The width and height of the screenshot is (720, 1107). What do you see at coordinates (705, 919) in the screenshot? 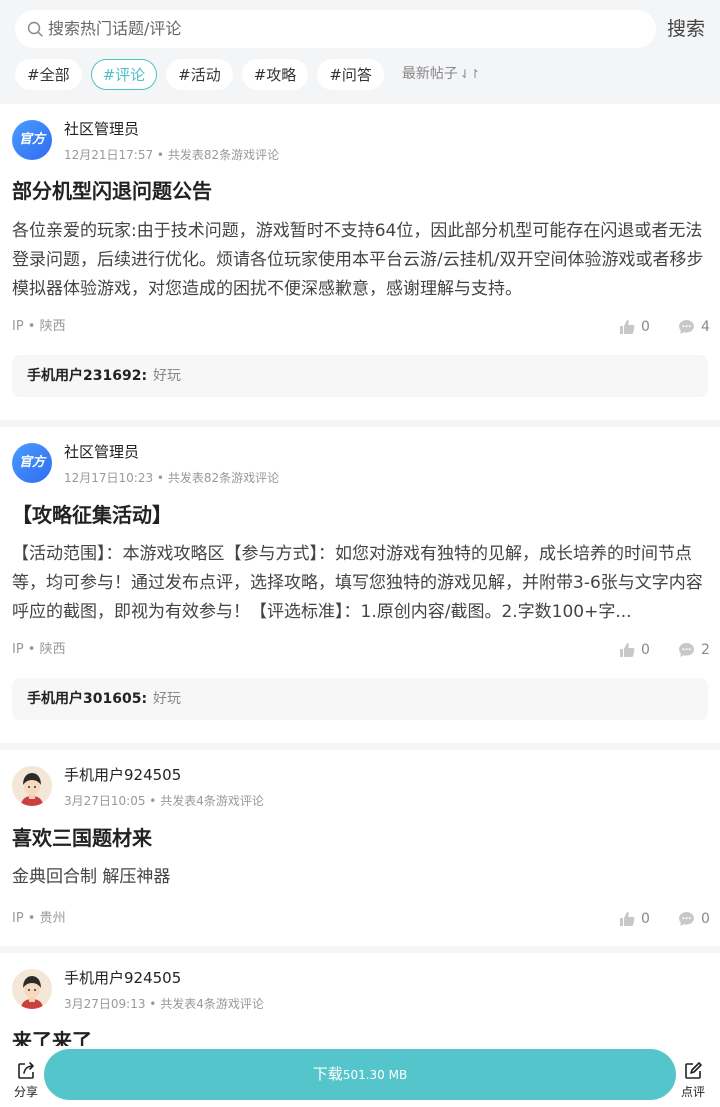
I see `comment-count: 0` at bounding box center [705, 919].